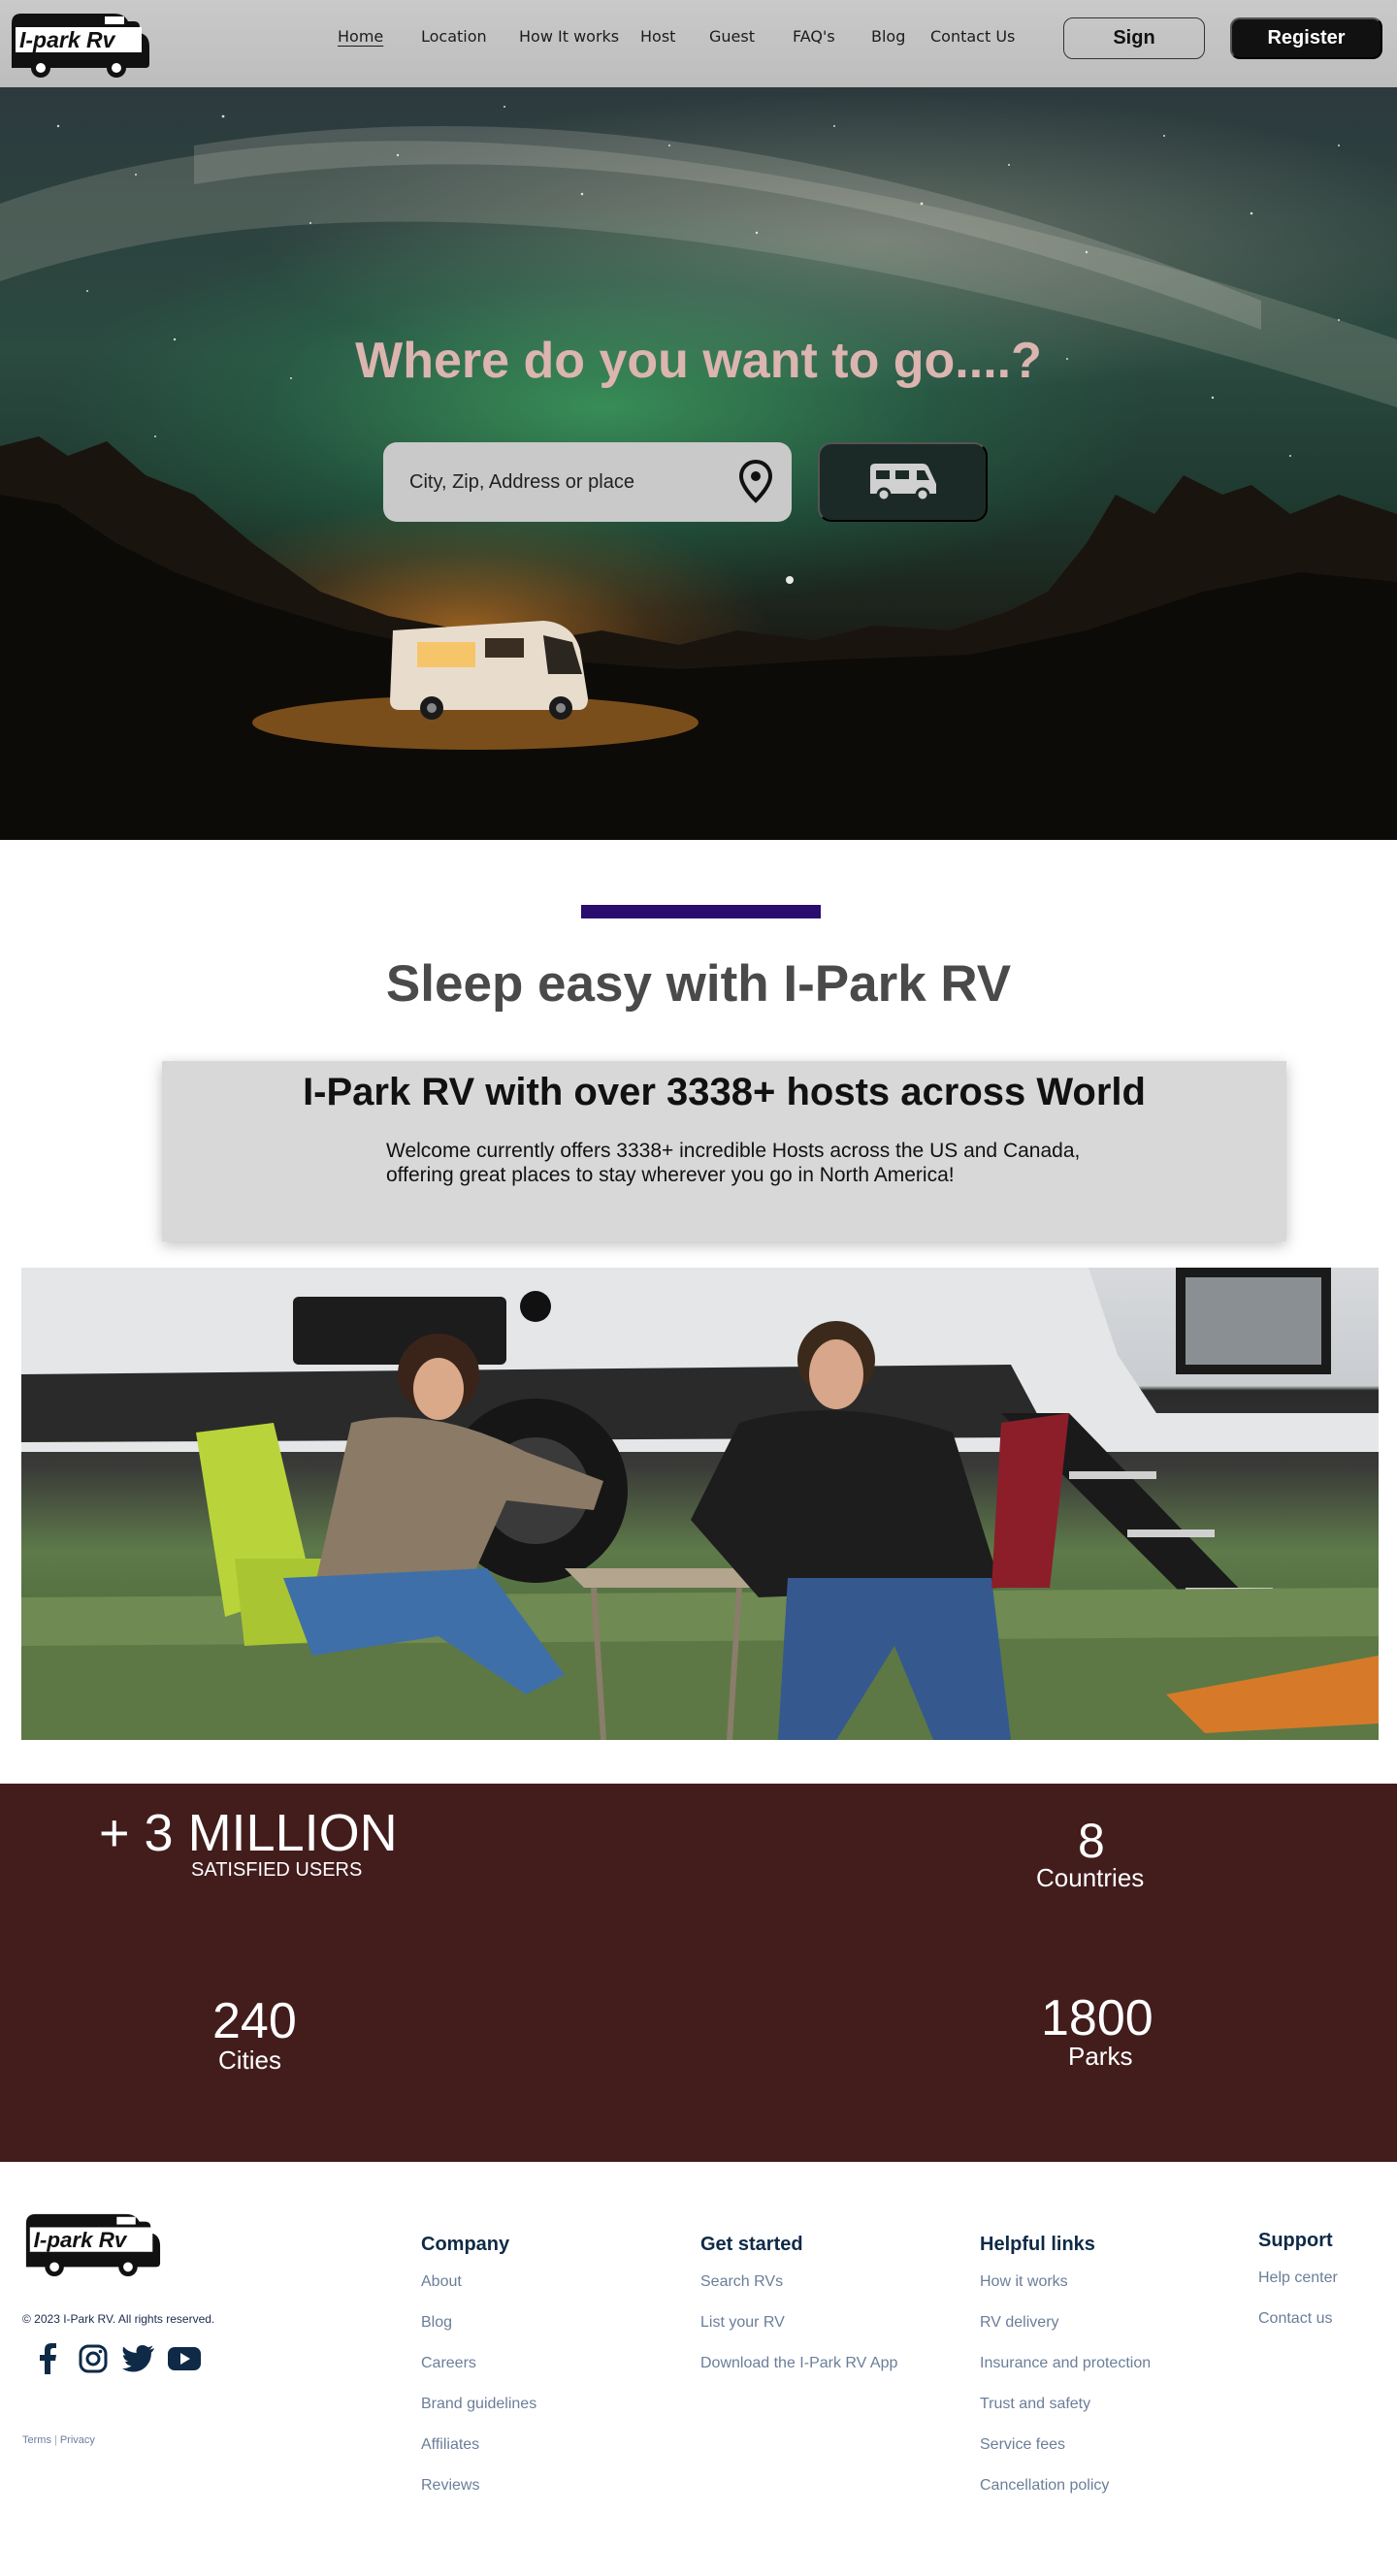 The width and height of the screenshot is (1397, 2576). What do you see at coordinates (93, 2358) in the screenshot?
I see `instagram-icon` at bounding box center [93, 2358].